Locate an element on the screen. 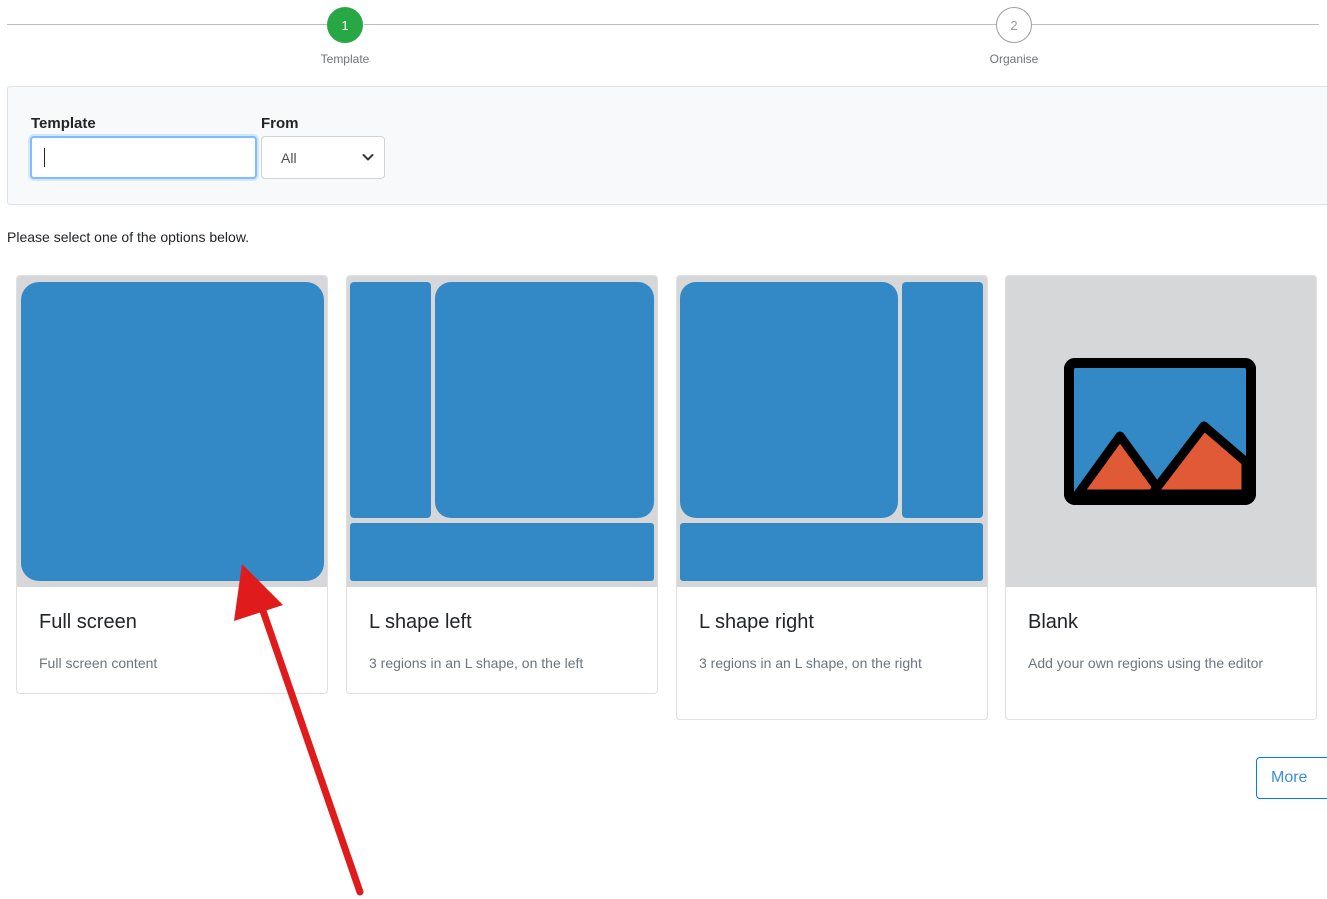 The image size is (1327, 899). step-number: 2 is located at coordinates (1014, 25).